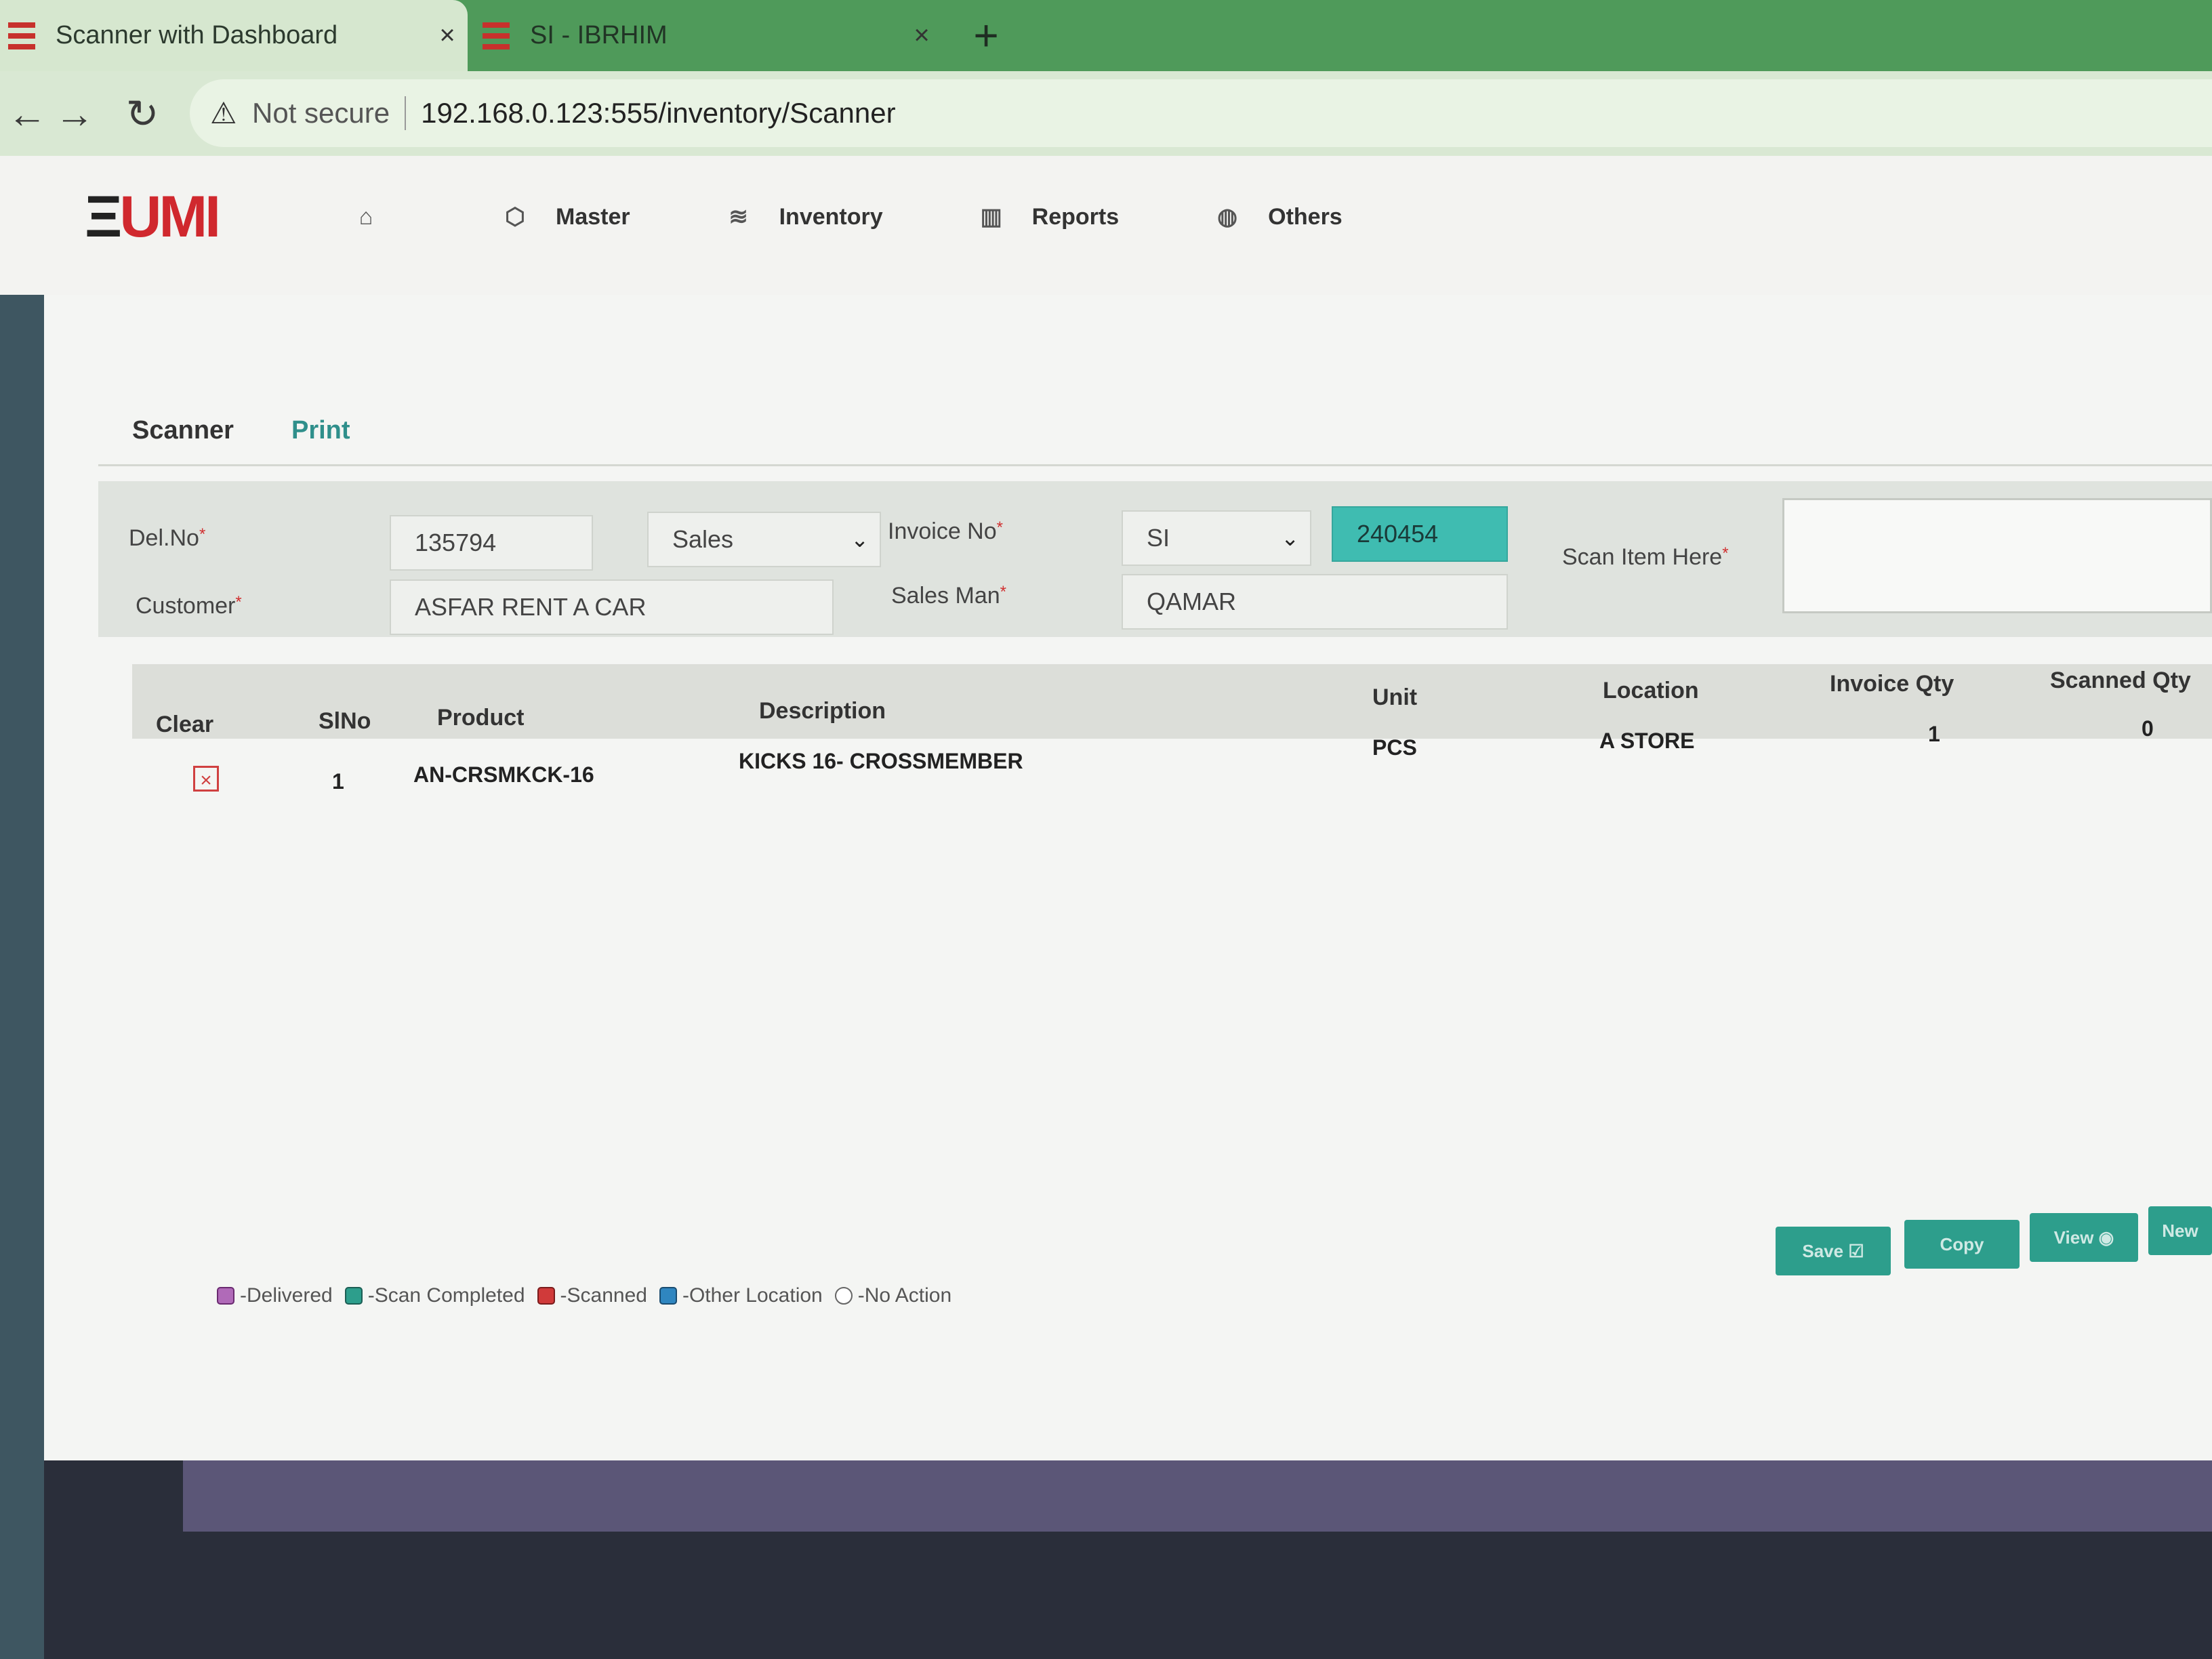 The image size is (2212, 1659). What do you see at coordinates (991, 217) in the screenshot?
I see `bar-chart-icon: ▥` at bounding box center [991, 217].